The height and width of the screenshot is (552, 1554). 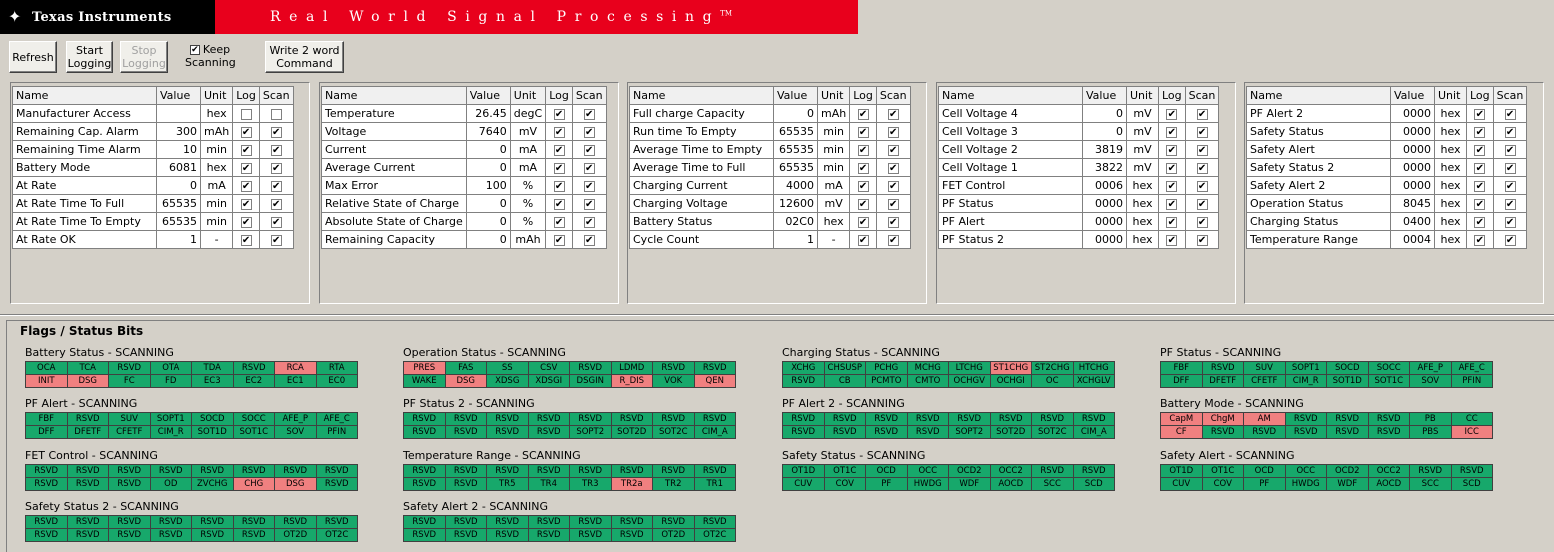 What do you see at coordinates (1387, 131) in the screenshot?
I see `register-row: Safety Status 0000 hex ✔ ✔` at bounding box center [1387, 131].